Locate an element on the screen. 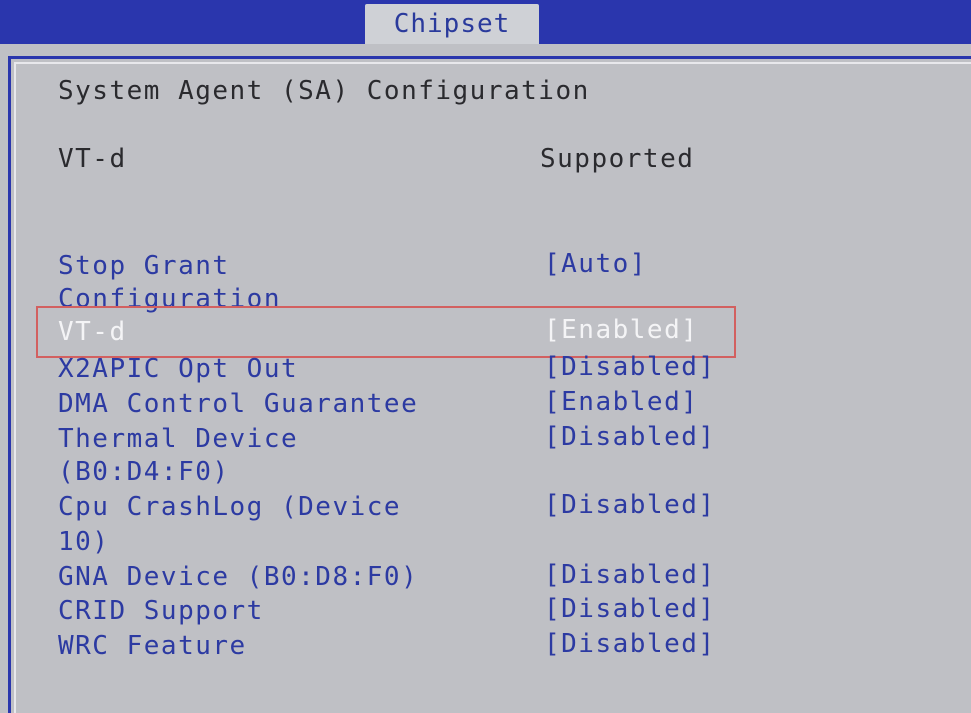 This screenshot has width=971, height=713. setting-vtd-label: VT-d is located at coordinates (92, 332).